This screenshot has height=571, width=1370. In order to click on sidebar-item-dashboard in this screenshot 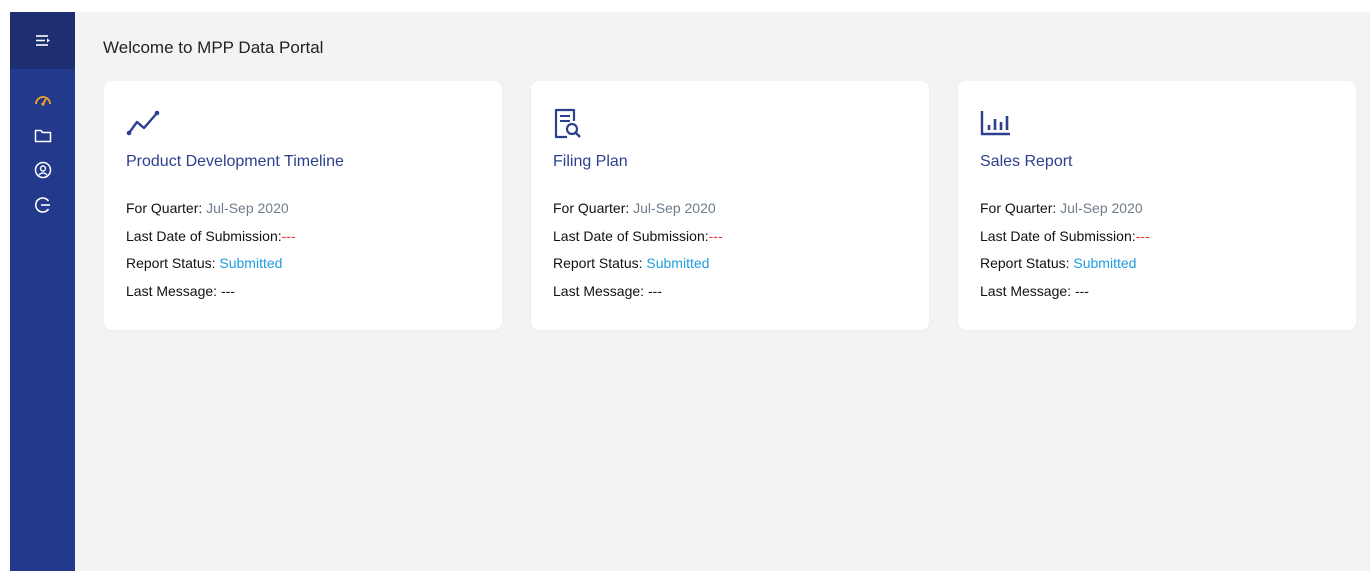, I will do `click(43, 100)`.